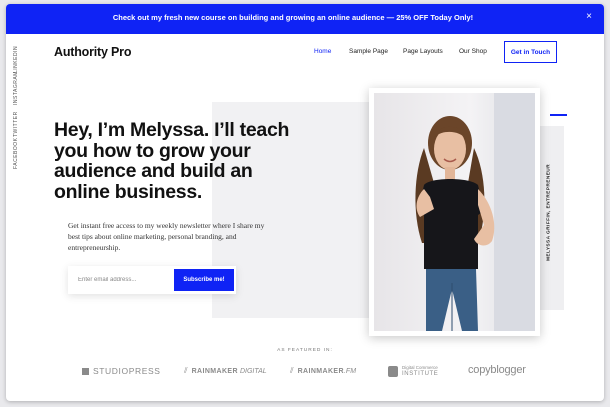 The width and height of the screenshot is (610, 407). Describe the element at coordinates (420, 367) in the screenshot. I see `dci-line-1: Digital Commerce` at that location.